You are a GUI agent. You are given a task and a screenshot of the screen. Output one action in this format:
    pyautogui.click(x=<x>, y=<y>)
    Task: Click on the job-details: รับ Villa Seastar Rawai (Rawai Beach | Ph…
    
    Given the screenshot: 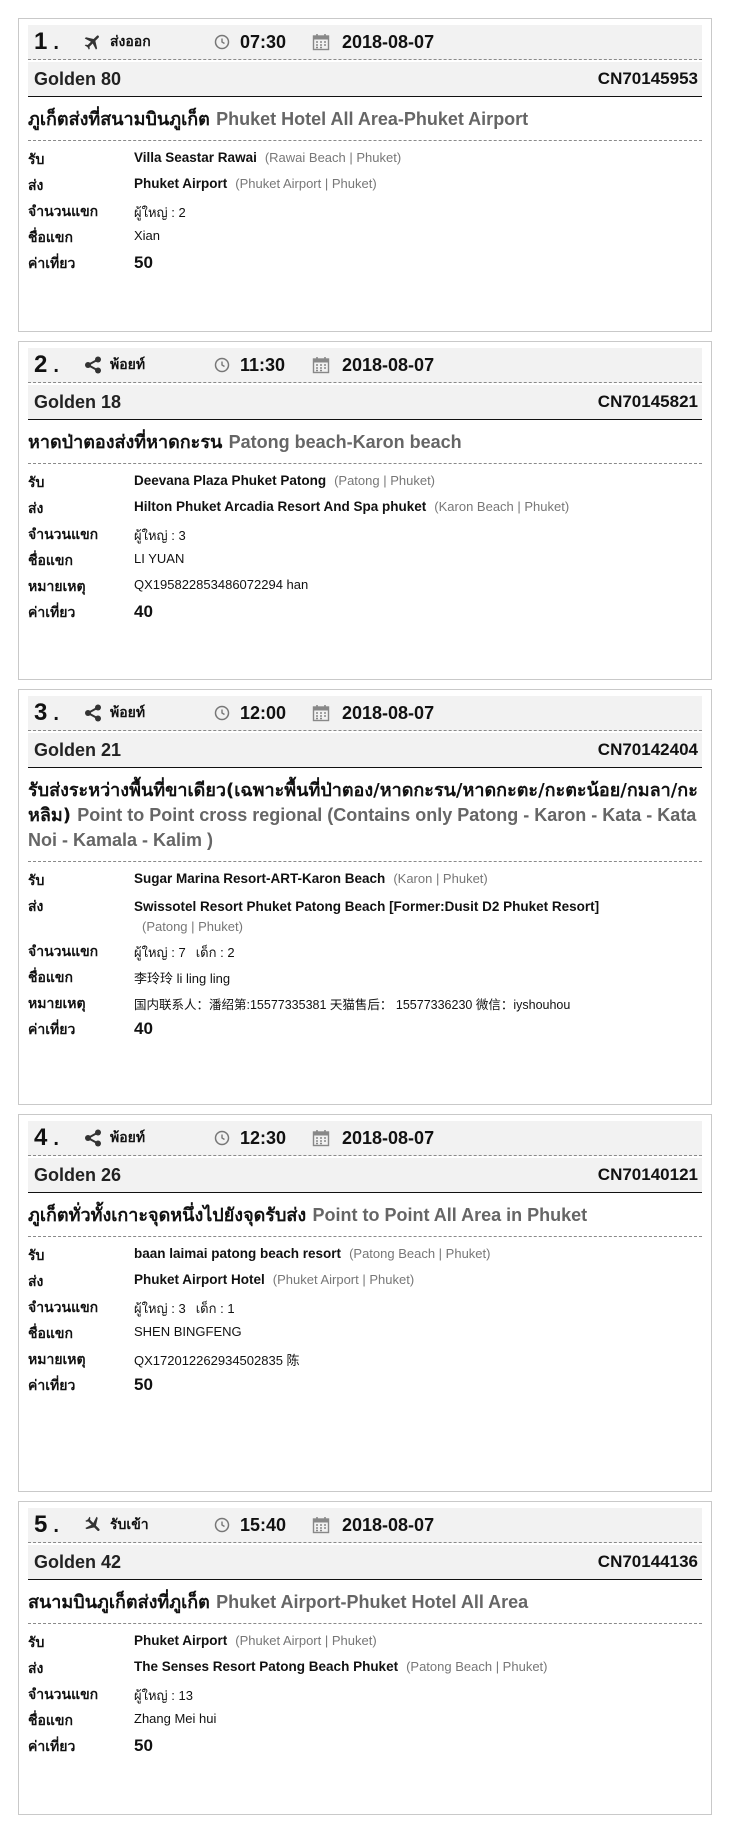 What is the action you would take?
    pyautogui.click(x=365, y=208)
    